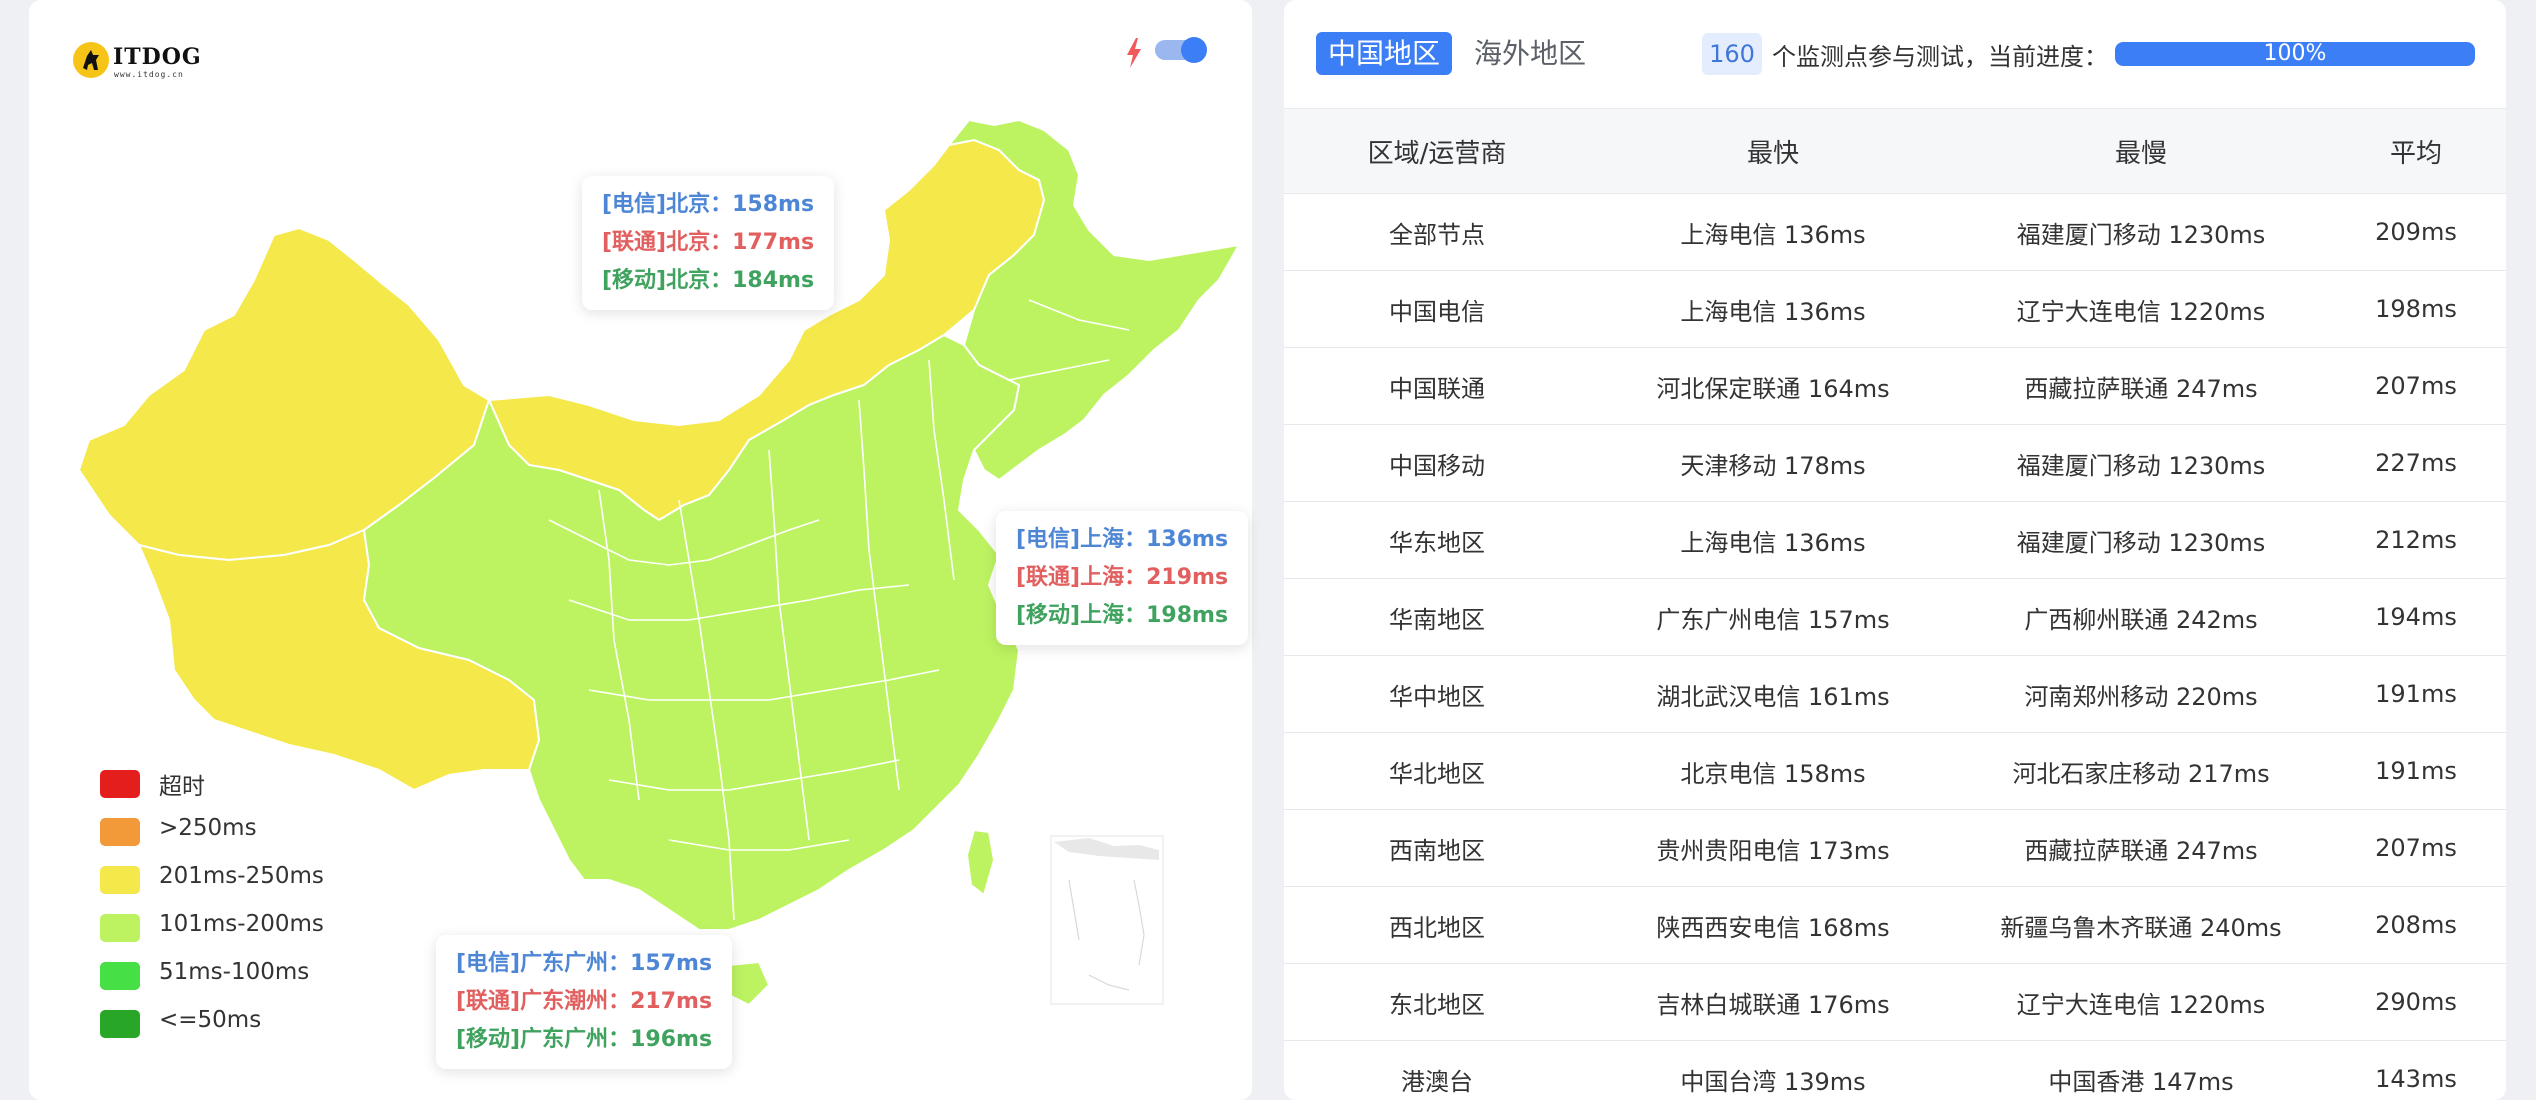  What do you see at coordinates (1437, 463) in the screenshot?
I see `cell-region: 中国移动` at bounding box center [1437, 463].